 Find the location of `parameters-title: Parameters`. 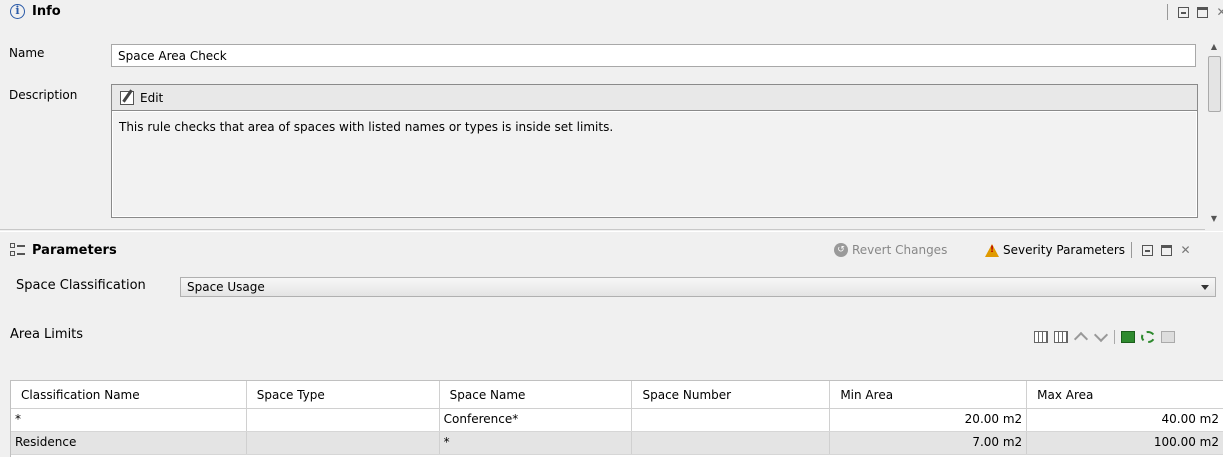

parameters-title: Parameters is located at coordinates (74, 250).